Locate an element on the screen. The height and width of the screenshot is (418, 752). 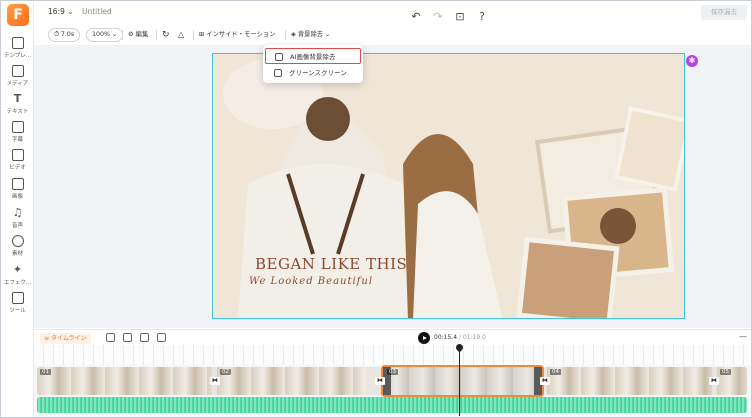
sidebar-item-elements: 素材 is located at coordinates (17, 246).